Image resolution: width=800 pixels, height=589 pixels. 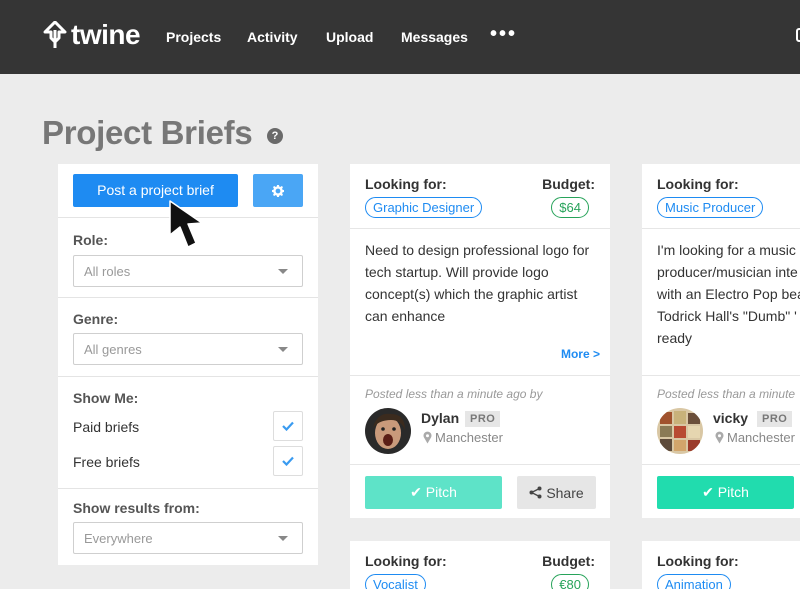 I want to click on post-project-brief-button: Post a project brief, so click(x=155, y=190).